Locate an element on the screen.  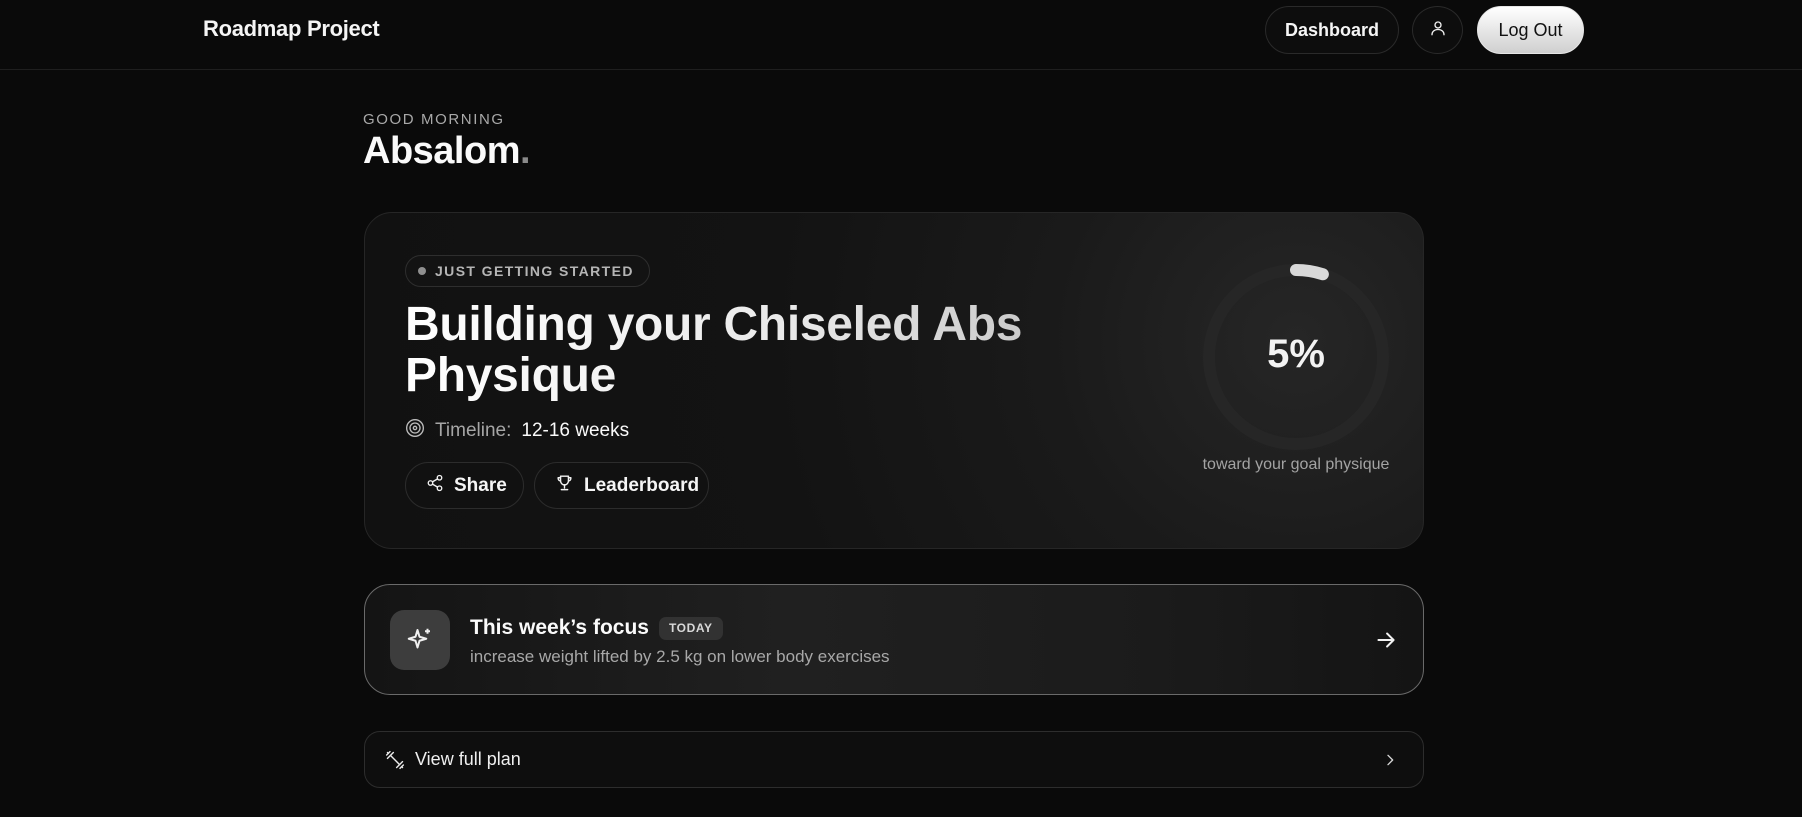
share-icon is located at coordinates (435, 486).